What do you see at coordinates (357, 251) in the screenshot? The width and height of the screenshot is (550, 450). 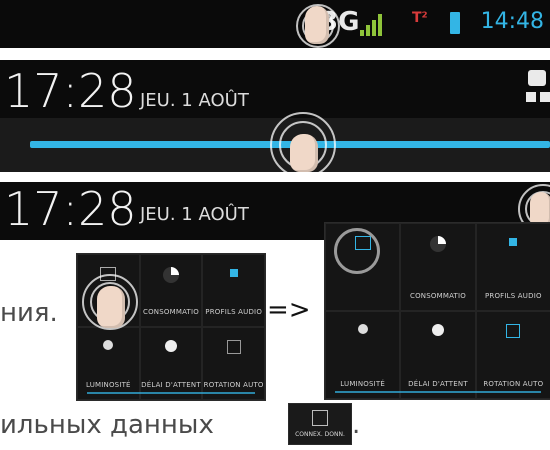 I see `highlight-circle` at bounding box center [357, 251].